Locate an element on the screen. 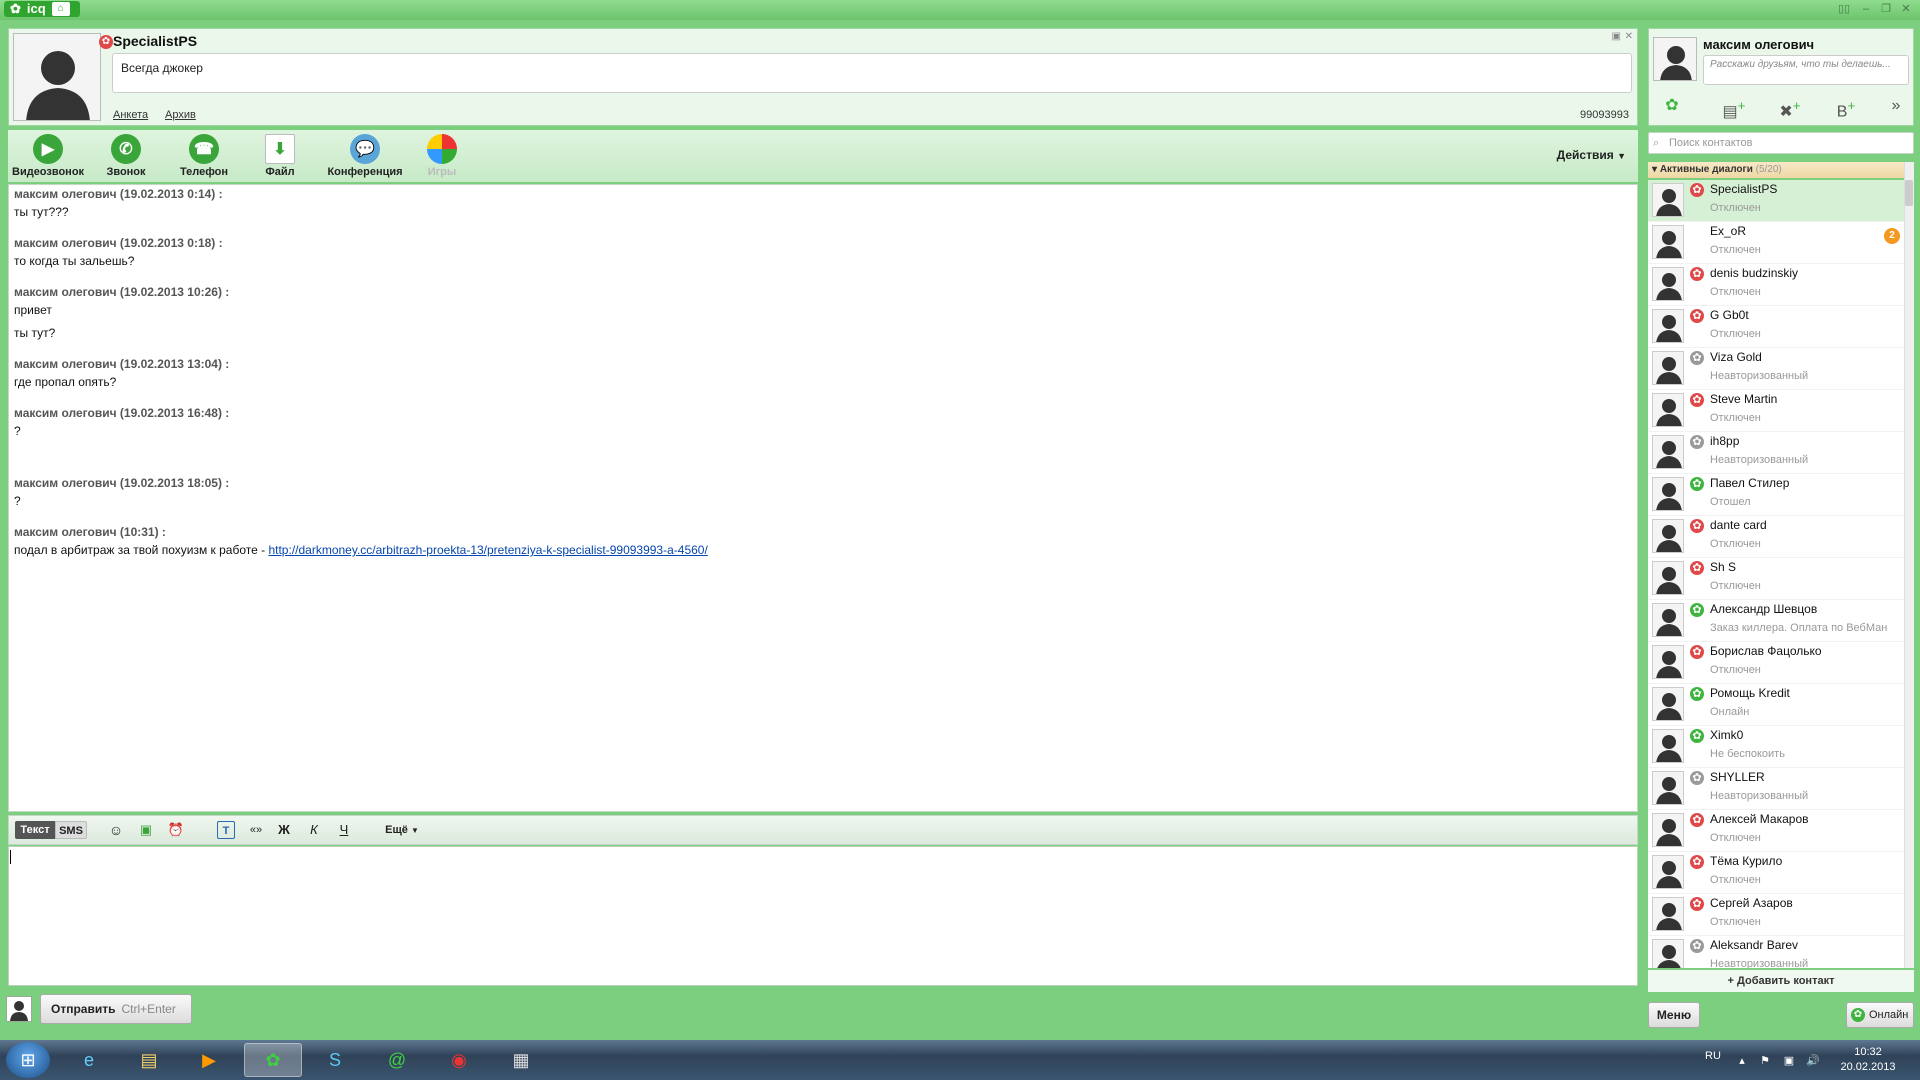 This screenshot has width=1920, height=1080. contact-item: ✿ SpecialistPS Отключен is located at coordinates (1776, 201).